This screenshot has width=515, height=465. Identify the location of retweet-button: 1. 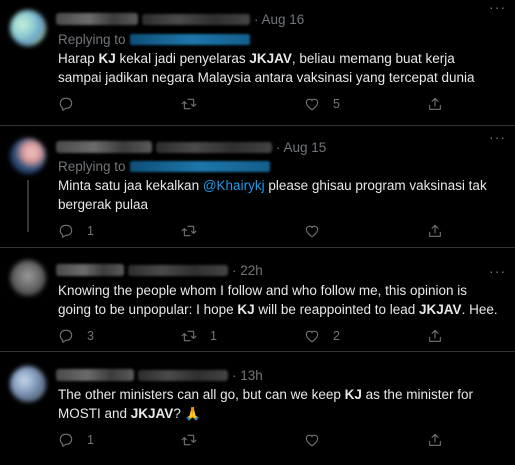
(242, 336).